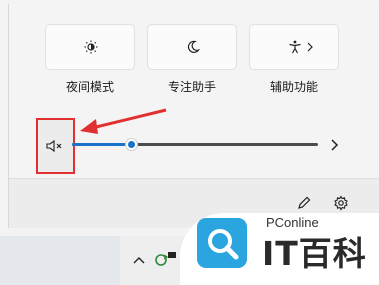 The image size is (379, 285). I want to click on volume-slider-thumb, so click(132, 144).